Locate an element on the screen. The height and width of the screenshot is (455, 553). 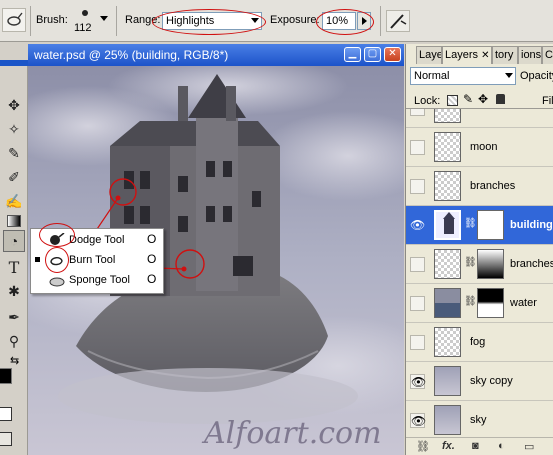
layer-row: fog is located at coordinates (479, 342).